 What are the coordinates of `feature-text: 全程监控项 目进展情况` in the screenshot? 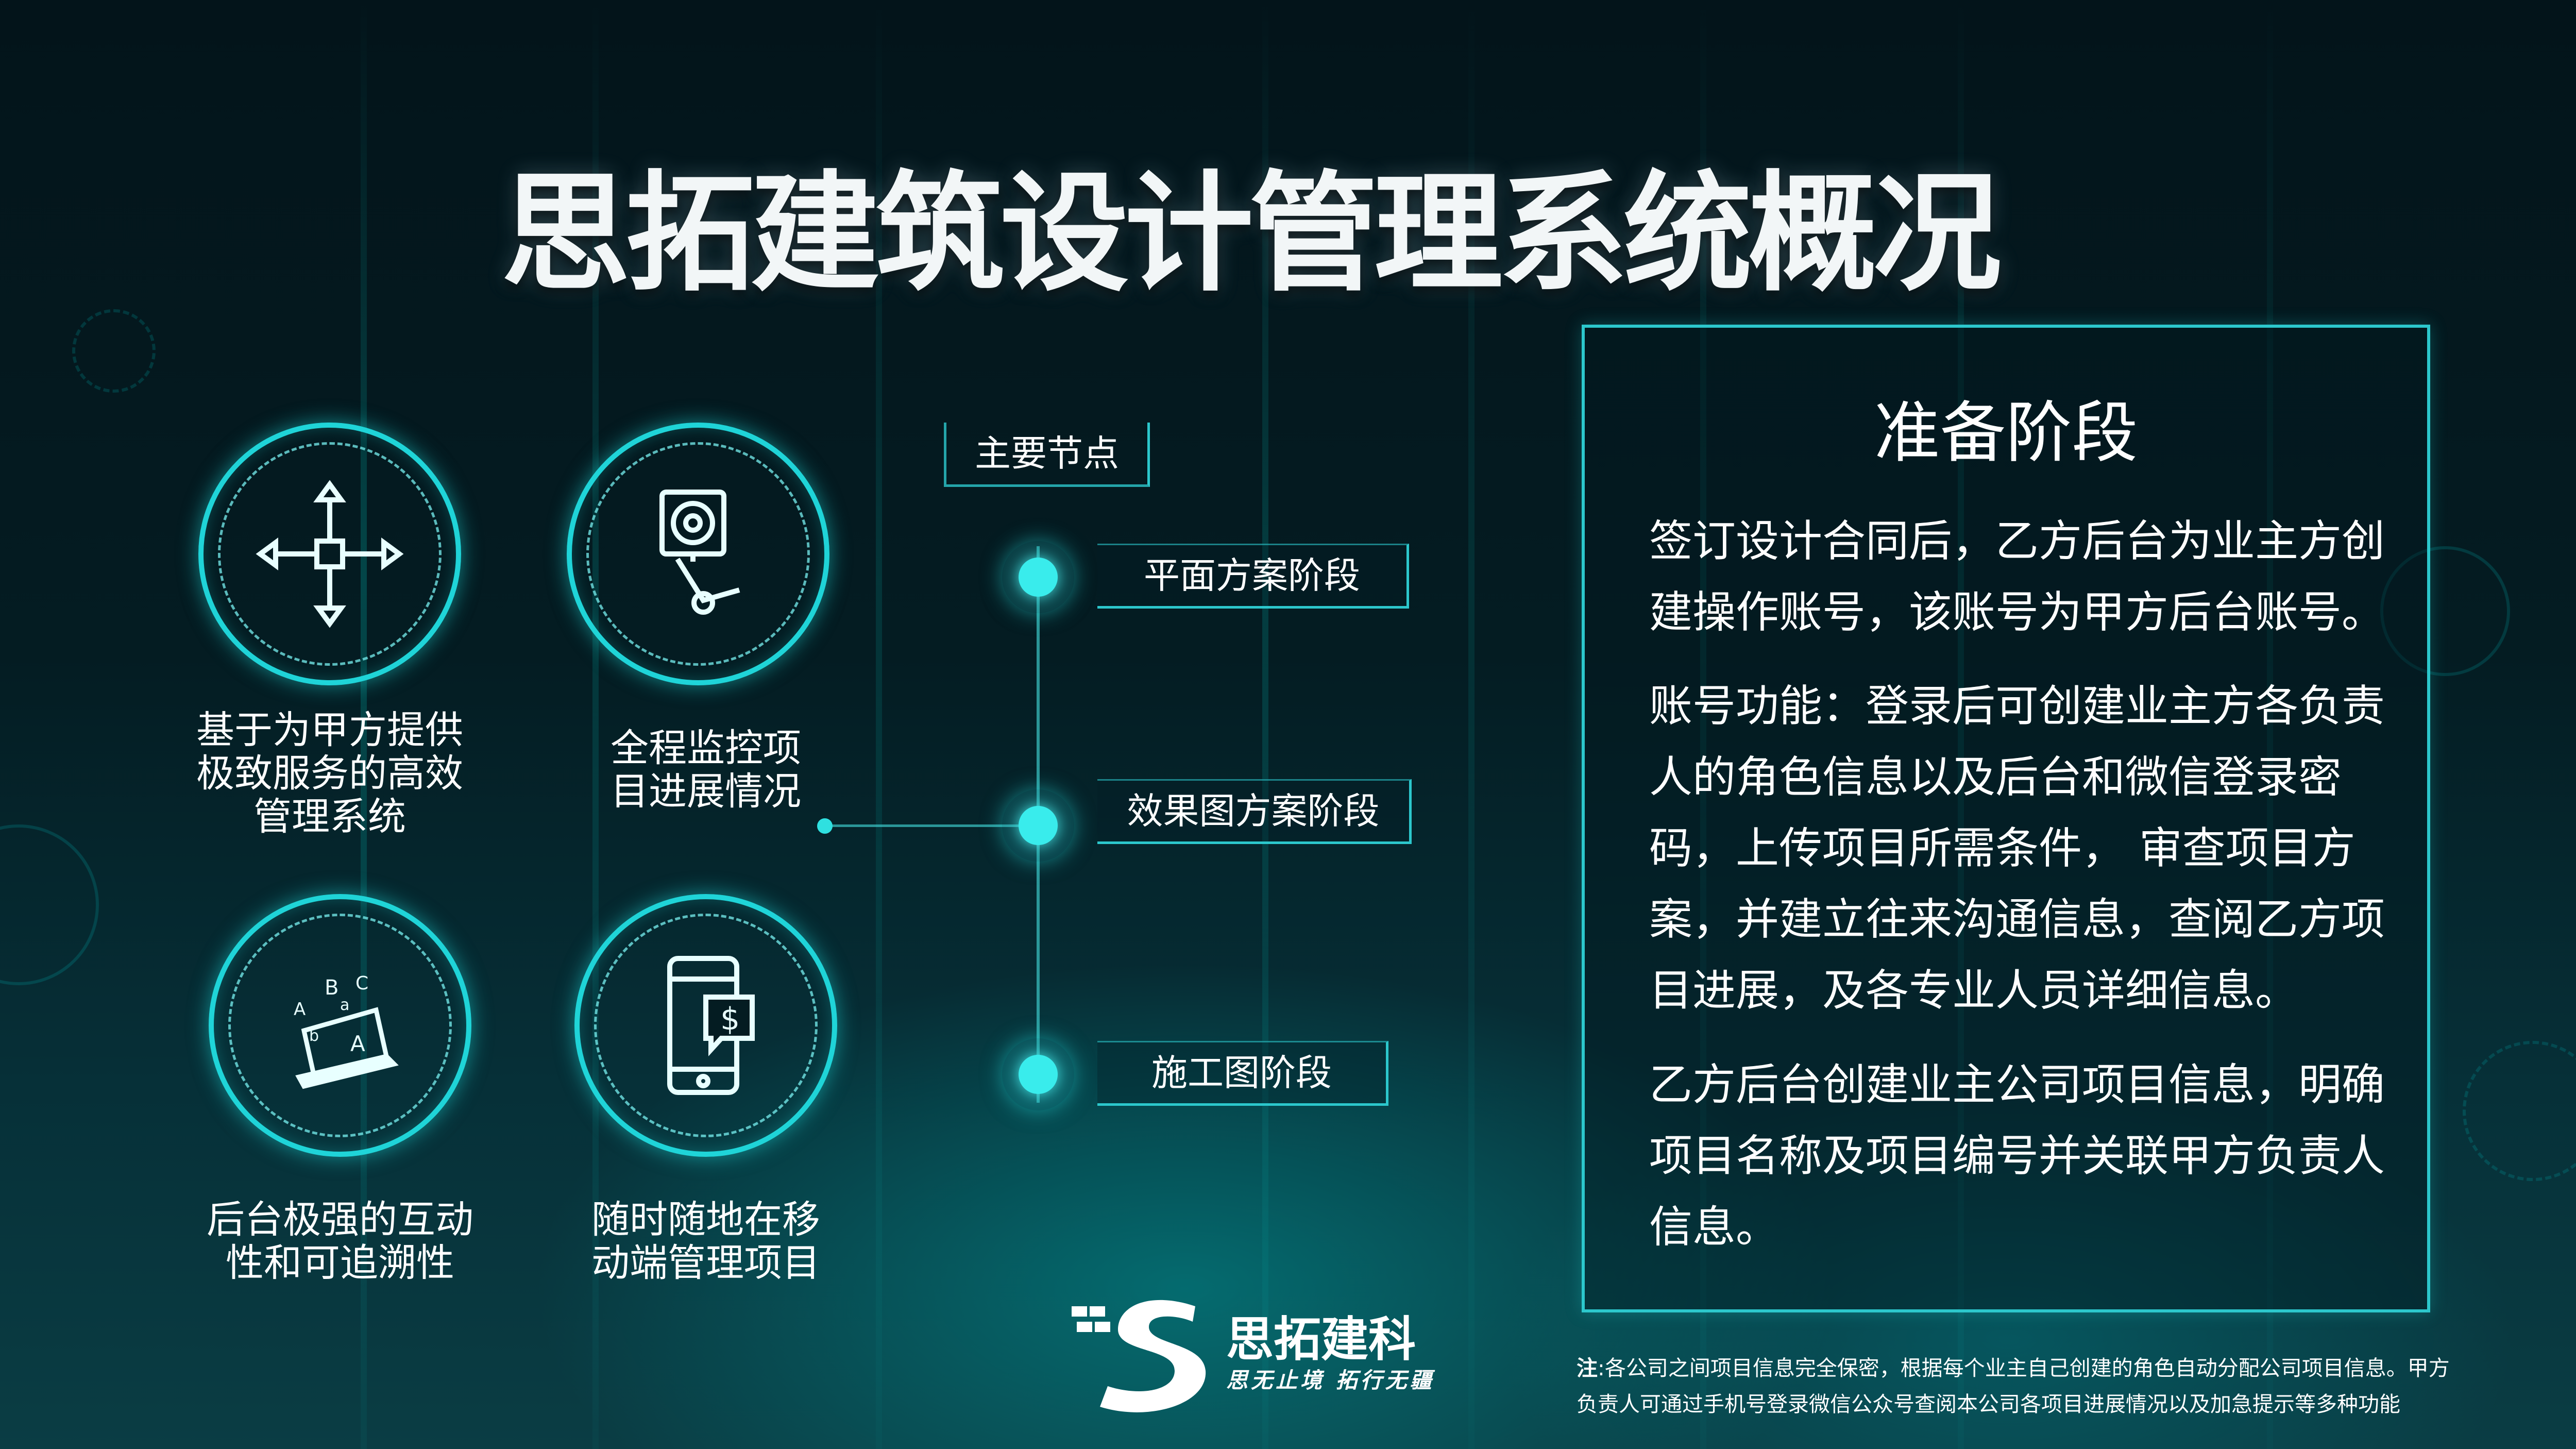 It's located at (706, 770).